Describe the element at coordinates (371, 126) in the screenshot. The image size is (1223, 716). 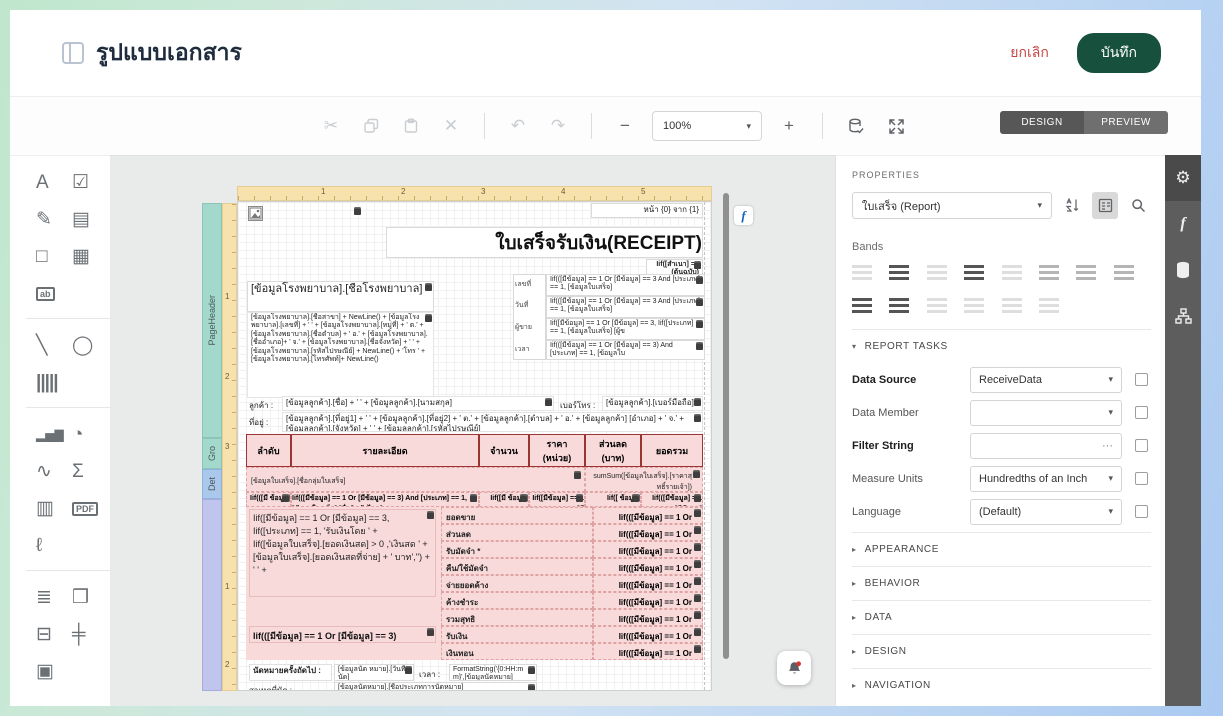
I see `copy-icon` at that location.